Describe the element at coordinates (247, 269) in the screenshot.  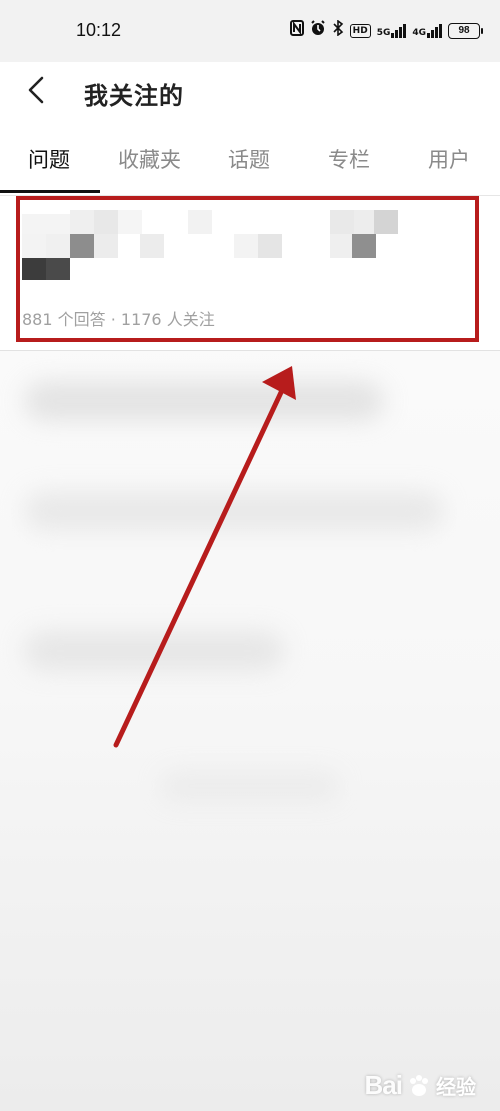
I see `highlight-box` at that location.